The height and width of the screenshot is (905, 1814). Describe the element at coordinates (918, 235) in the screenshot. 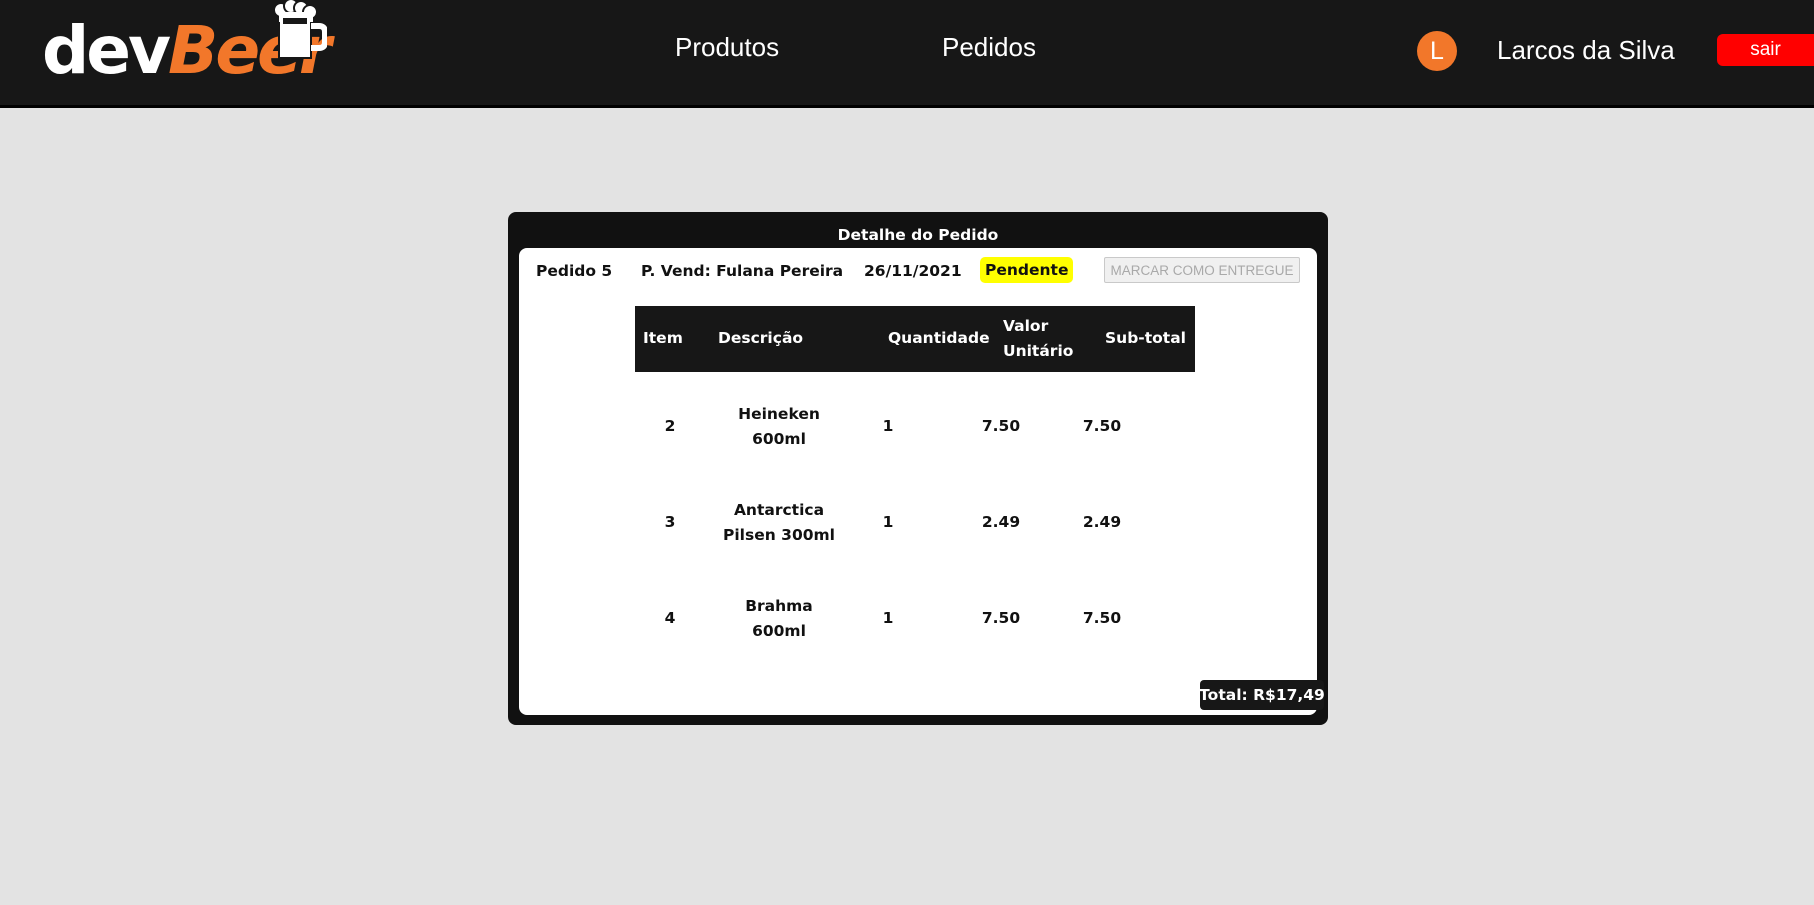

I see `panel-title: Detalhe do Pedido` at that location.